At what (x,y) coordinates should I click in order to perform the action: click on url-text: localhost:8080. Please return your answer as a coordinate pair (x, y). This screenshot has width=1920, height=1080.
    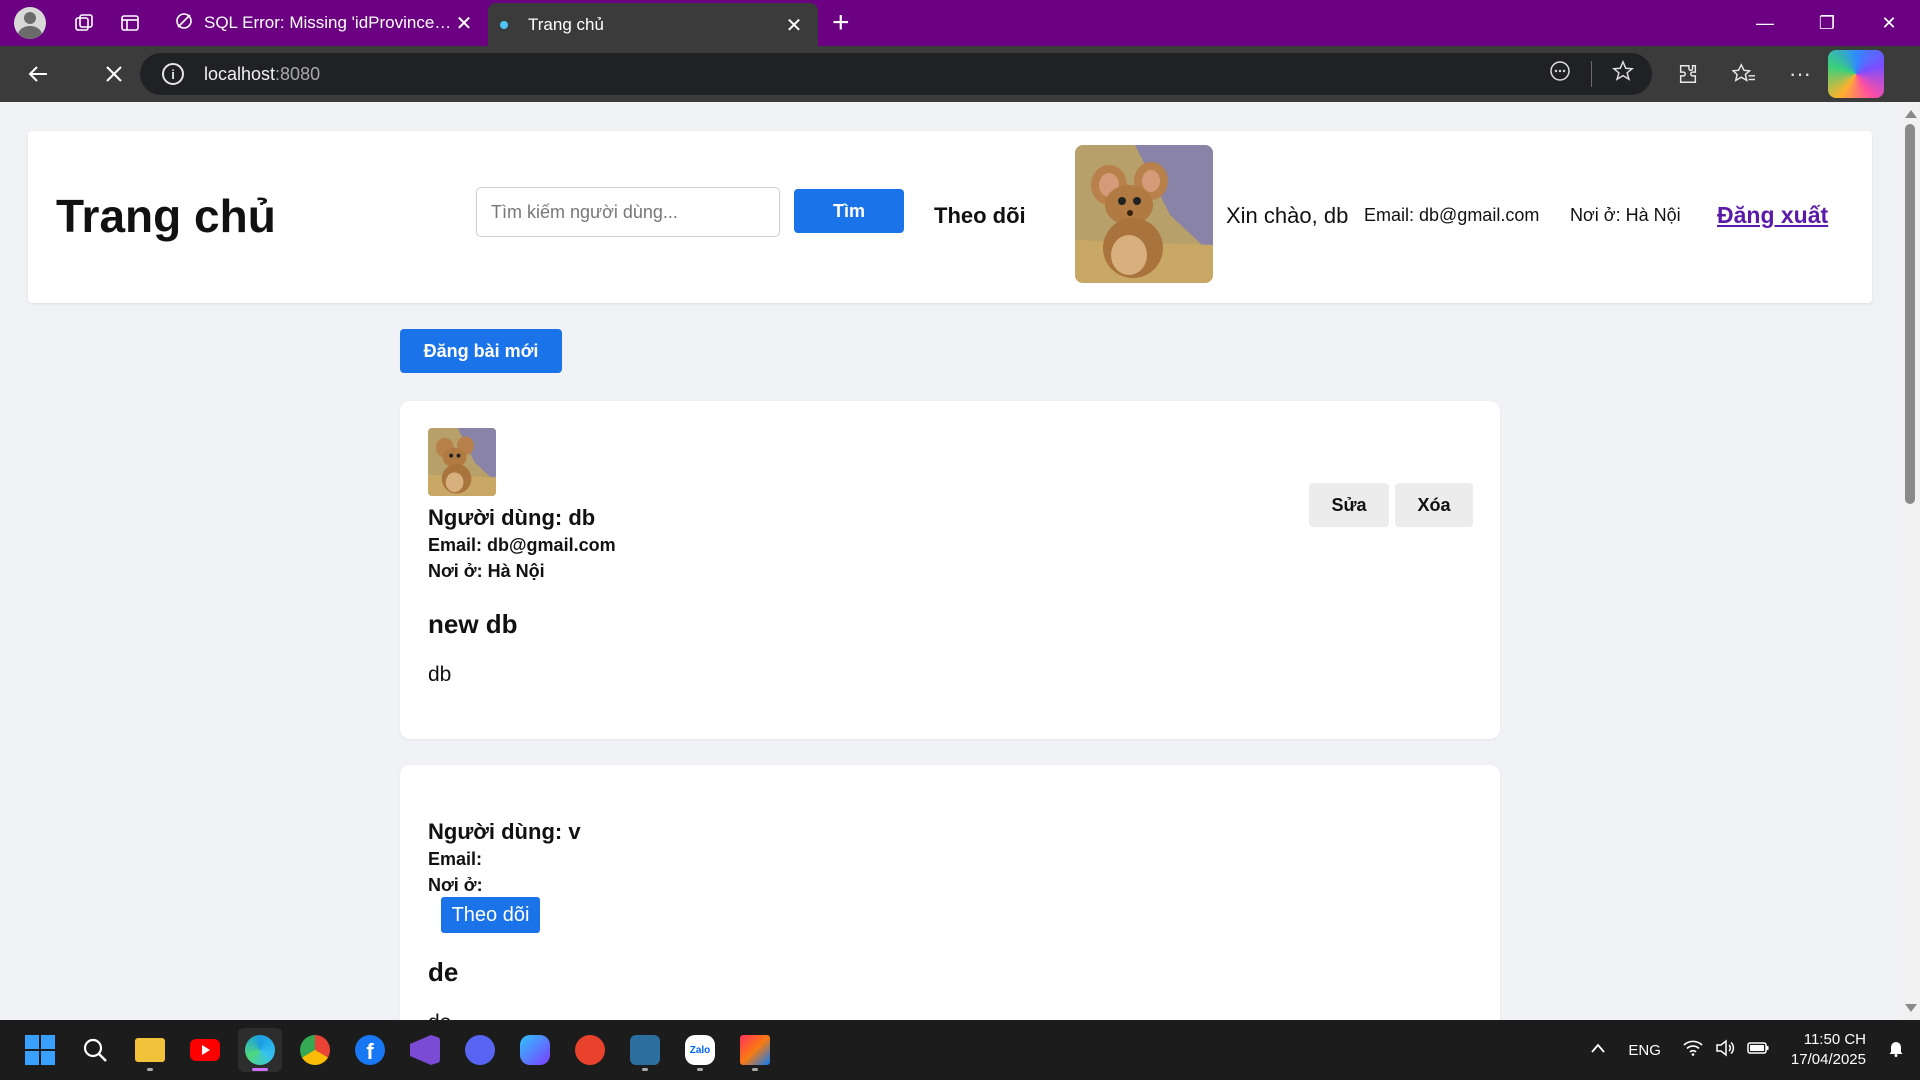
    Looking at the image, I should click on (262, 74).